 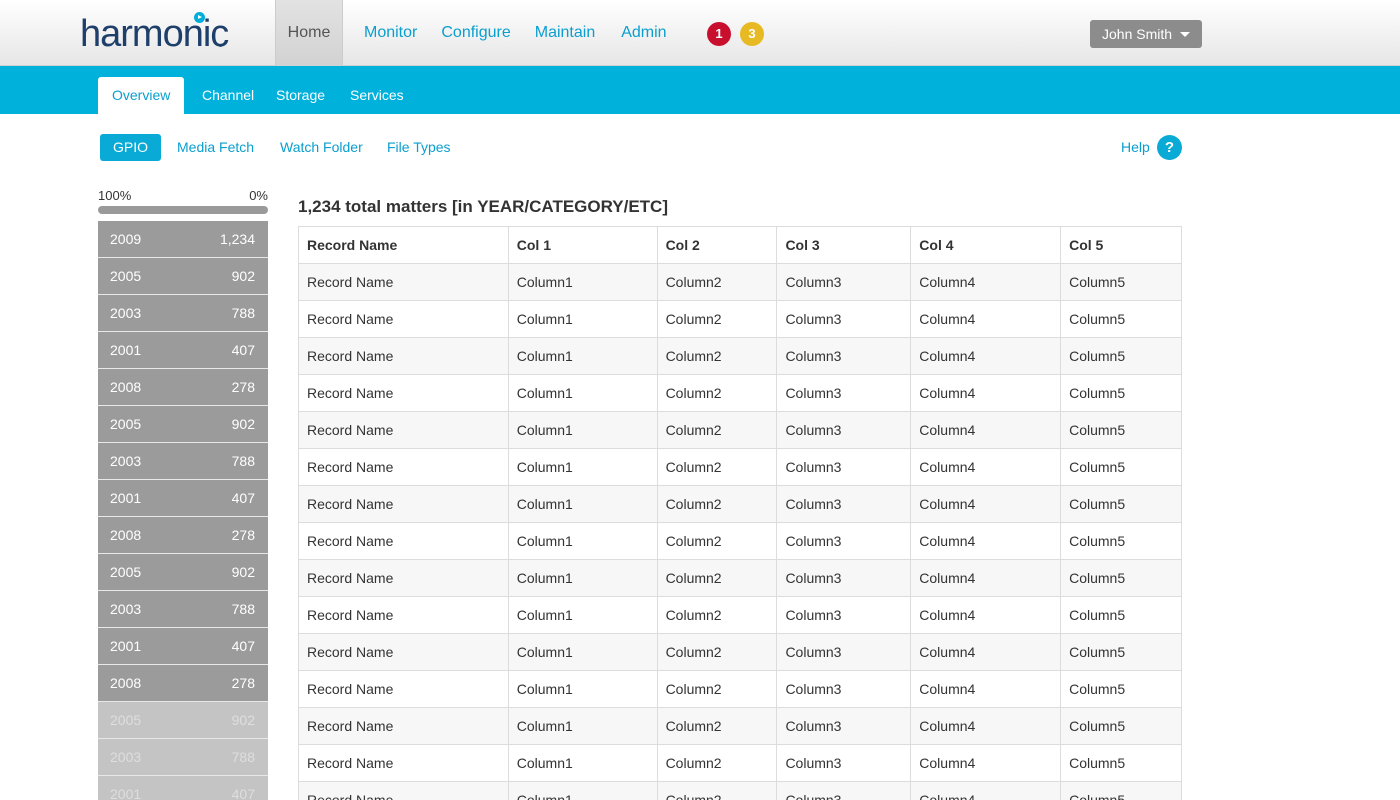 I want to click on user-menu-button: John Smith, so click(x=1146, y=34).